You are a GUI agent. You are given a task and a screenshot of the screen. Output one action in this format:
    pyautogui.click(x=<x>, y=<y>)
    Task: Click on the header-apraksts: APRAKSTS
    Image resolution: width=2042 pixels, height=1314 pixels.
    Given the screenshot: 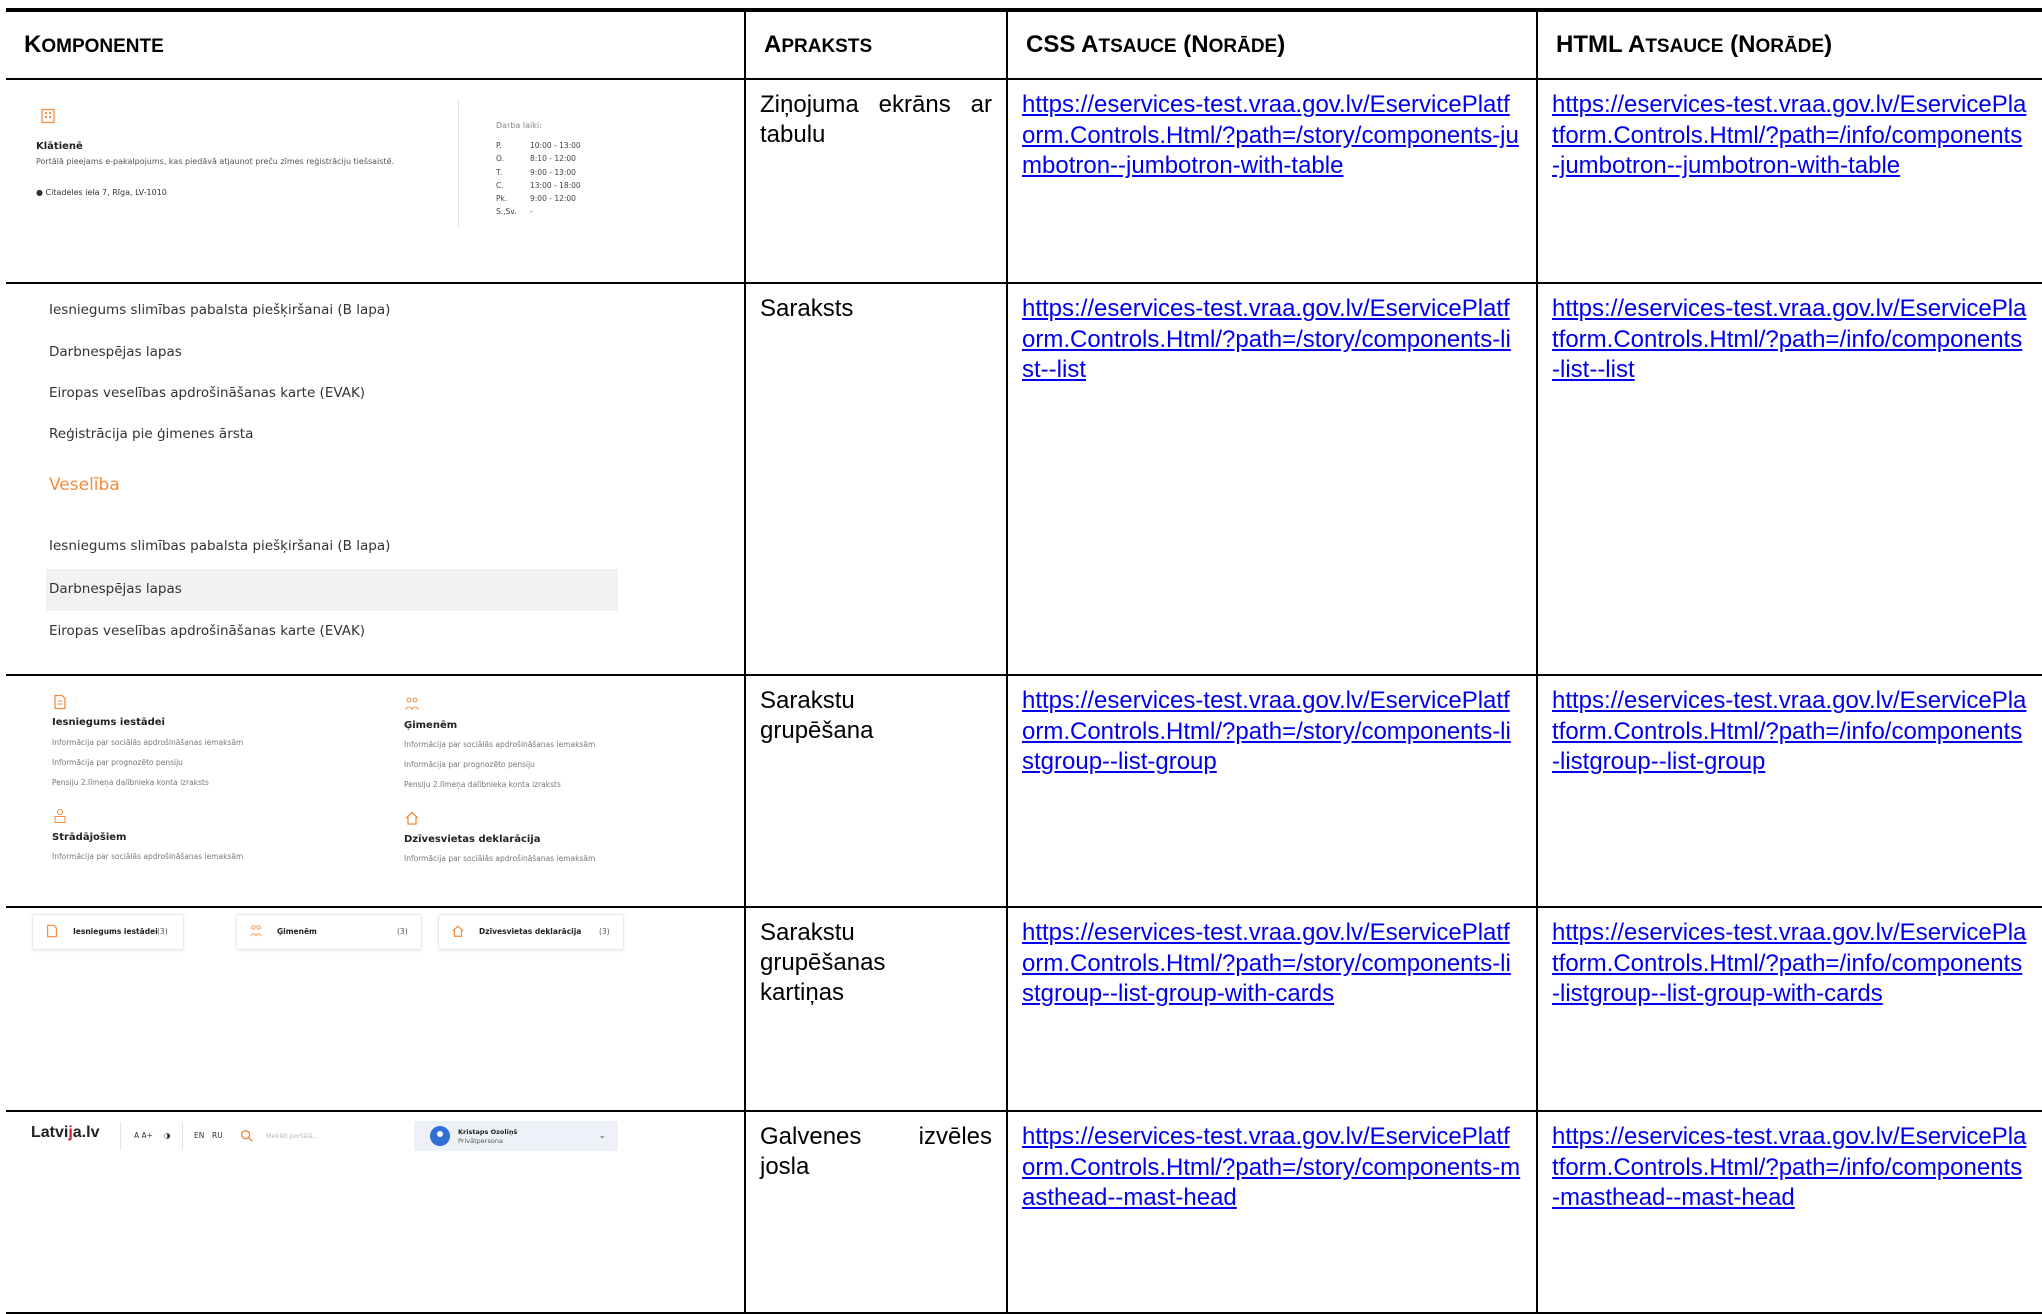 What is the action you would take?
    pyautogui.click(x=876, y=44)
    